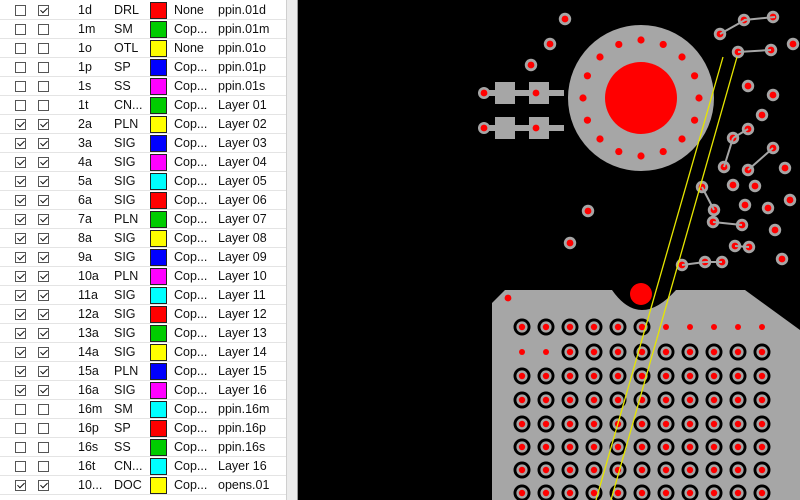  What do you see at coordinates (143, 314) in the screenshot?
I see `layer-row: 12a SIG Cop... Layer 12` at bounding box center [143, 314].